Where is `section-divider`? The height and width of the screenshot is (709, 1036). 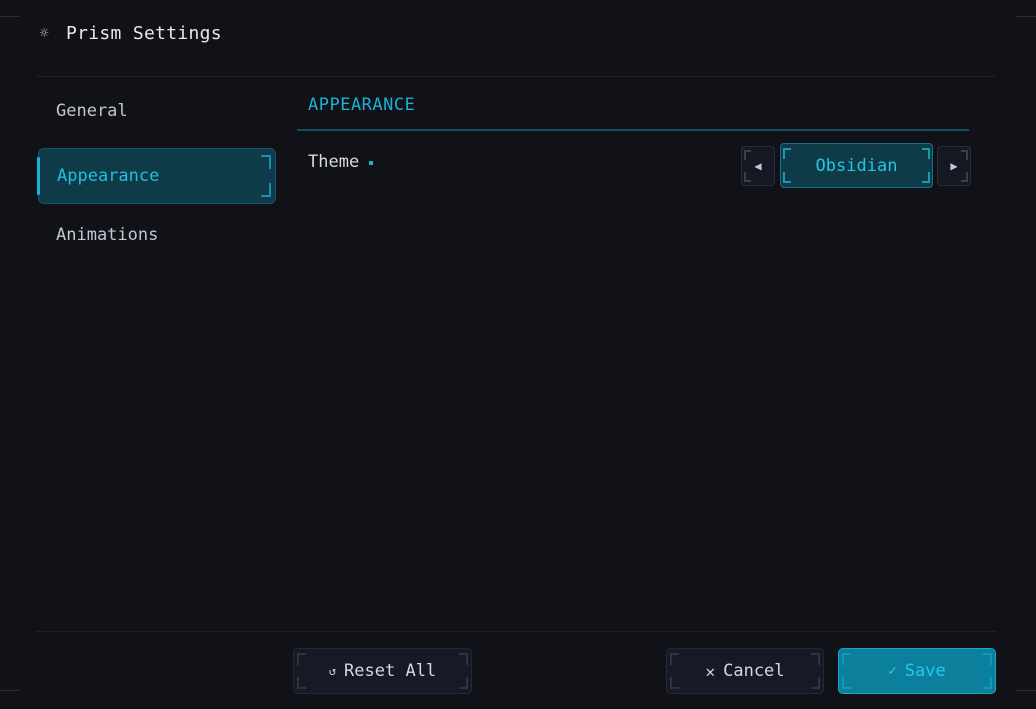
section-divider is located at coordinates (633, 130).